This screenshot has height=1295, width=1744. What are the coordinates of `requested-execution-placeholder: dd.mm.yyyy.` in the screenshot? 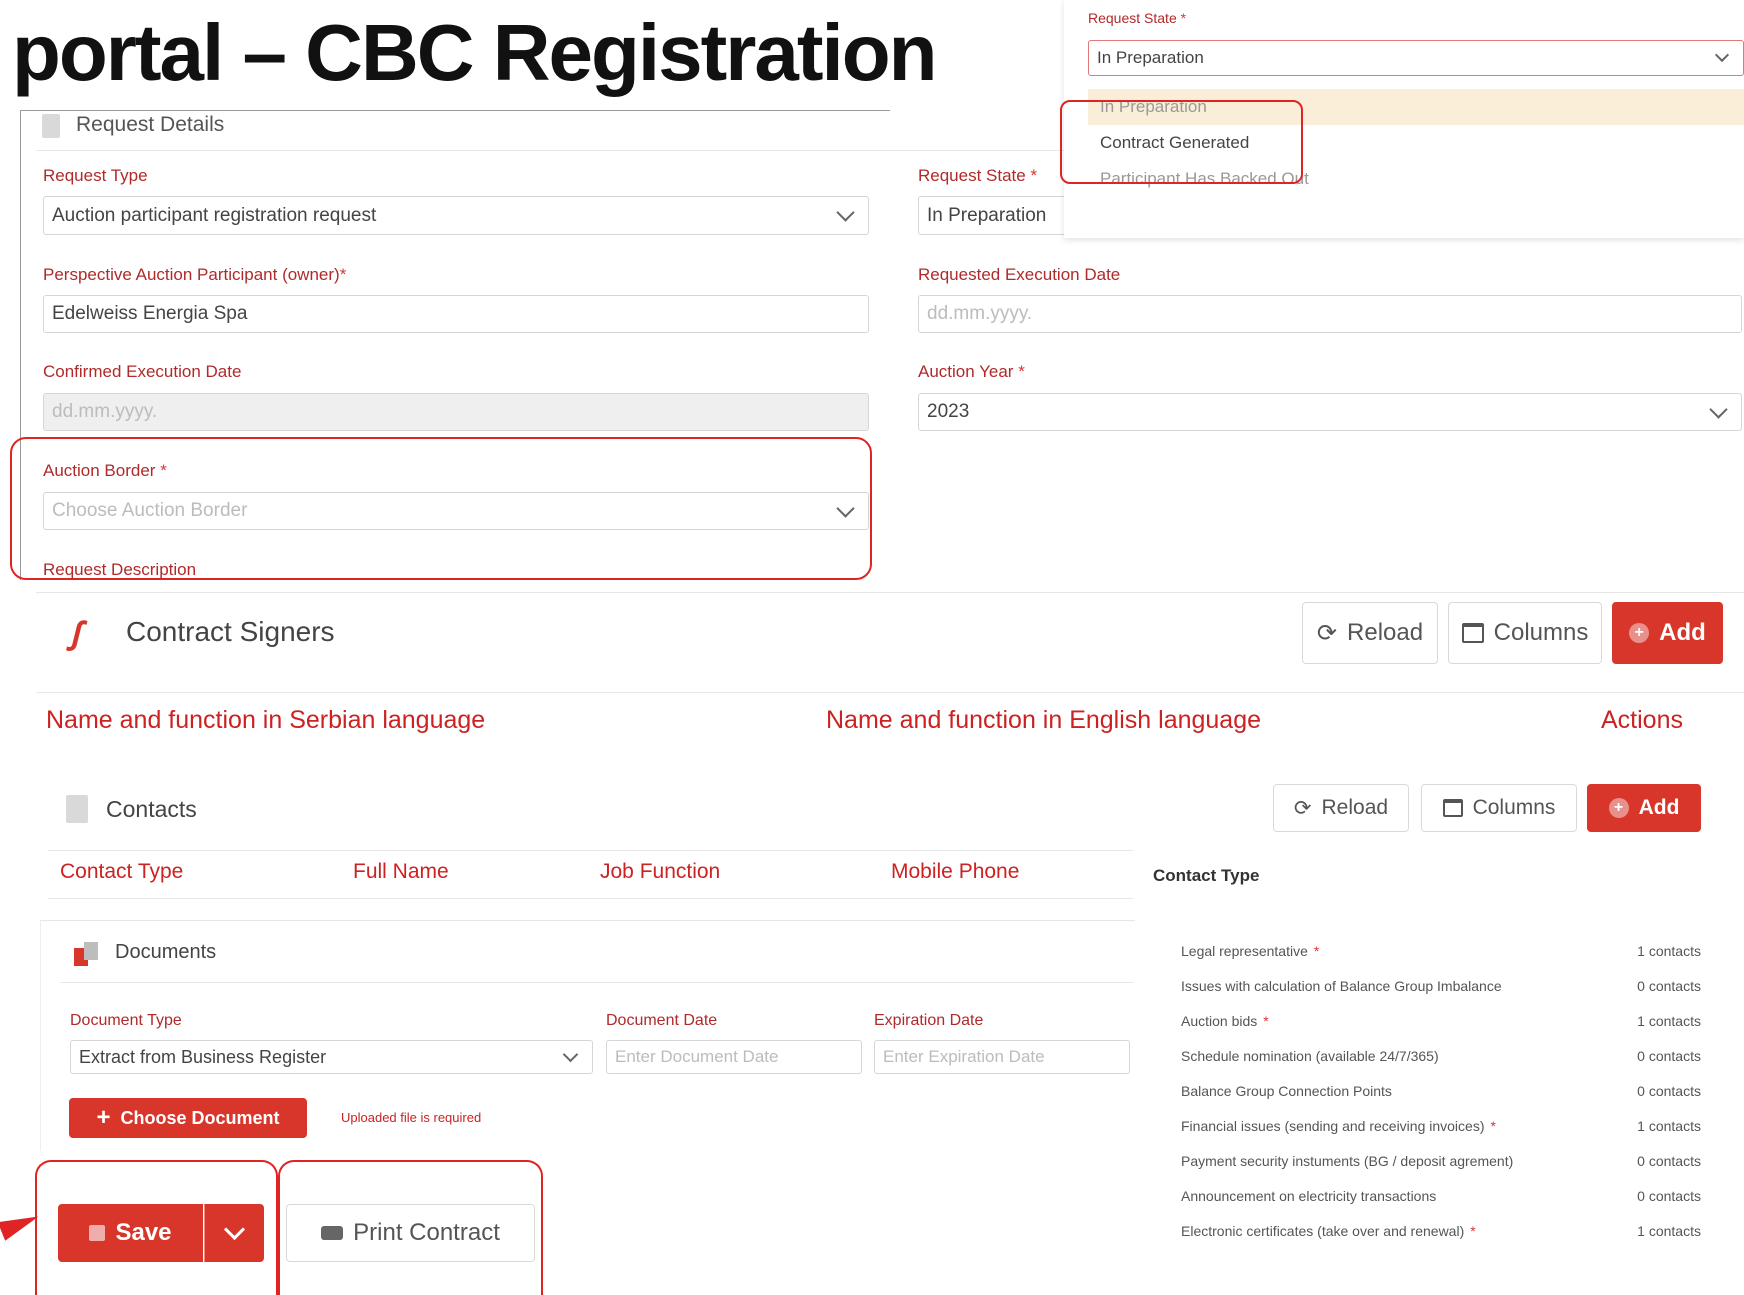 It's located at (980, 313).